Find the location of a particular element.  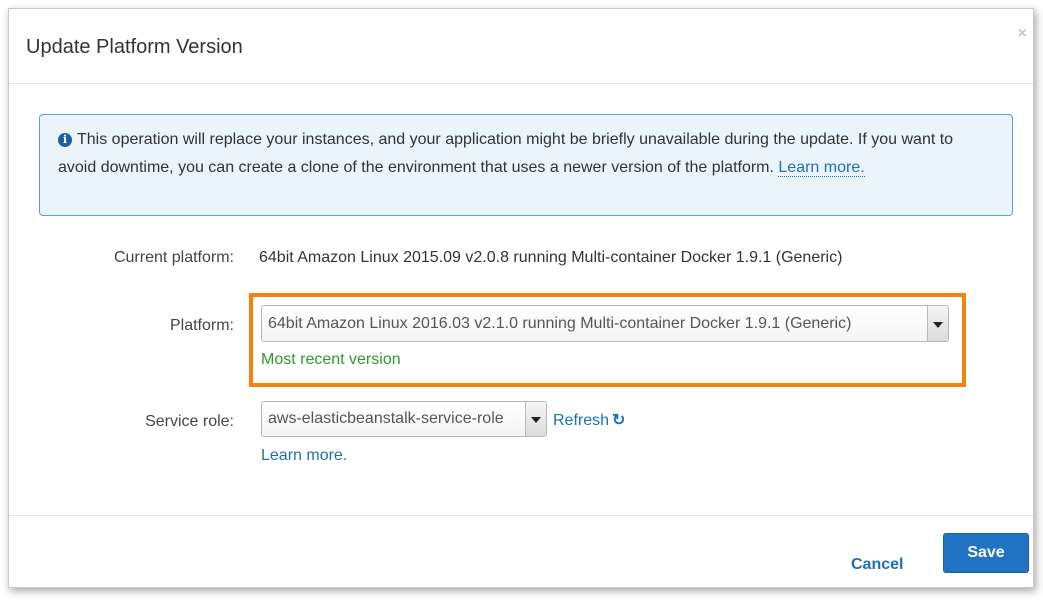

platform-hint: Most recent version is located at coordinates (331, 359).